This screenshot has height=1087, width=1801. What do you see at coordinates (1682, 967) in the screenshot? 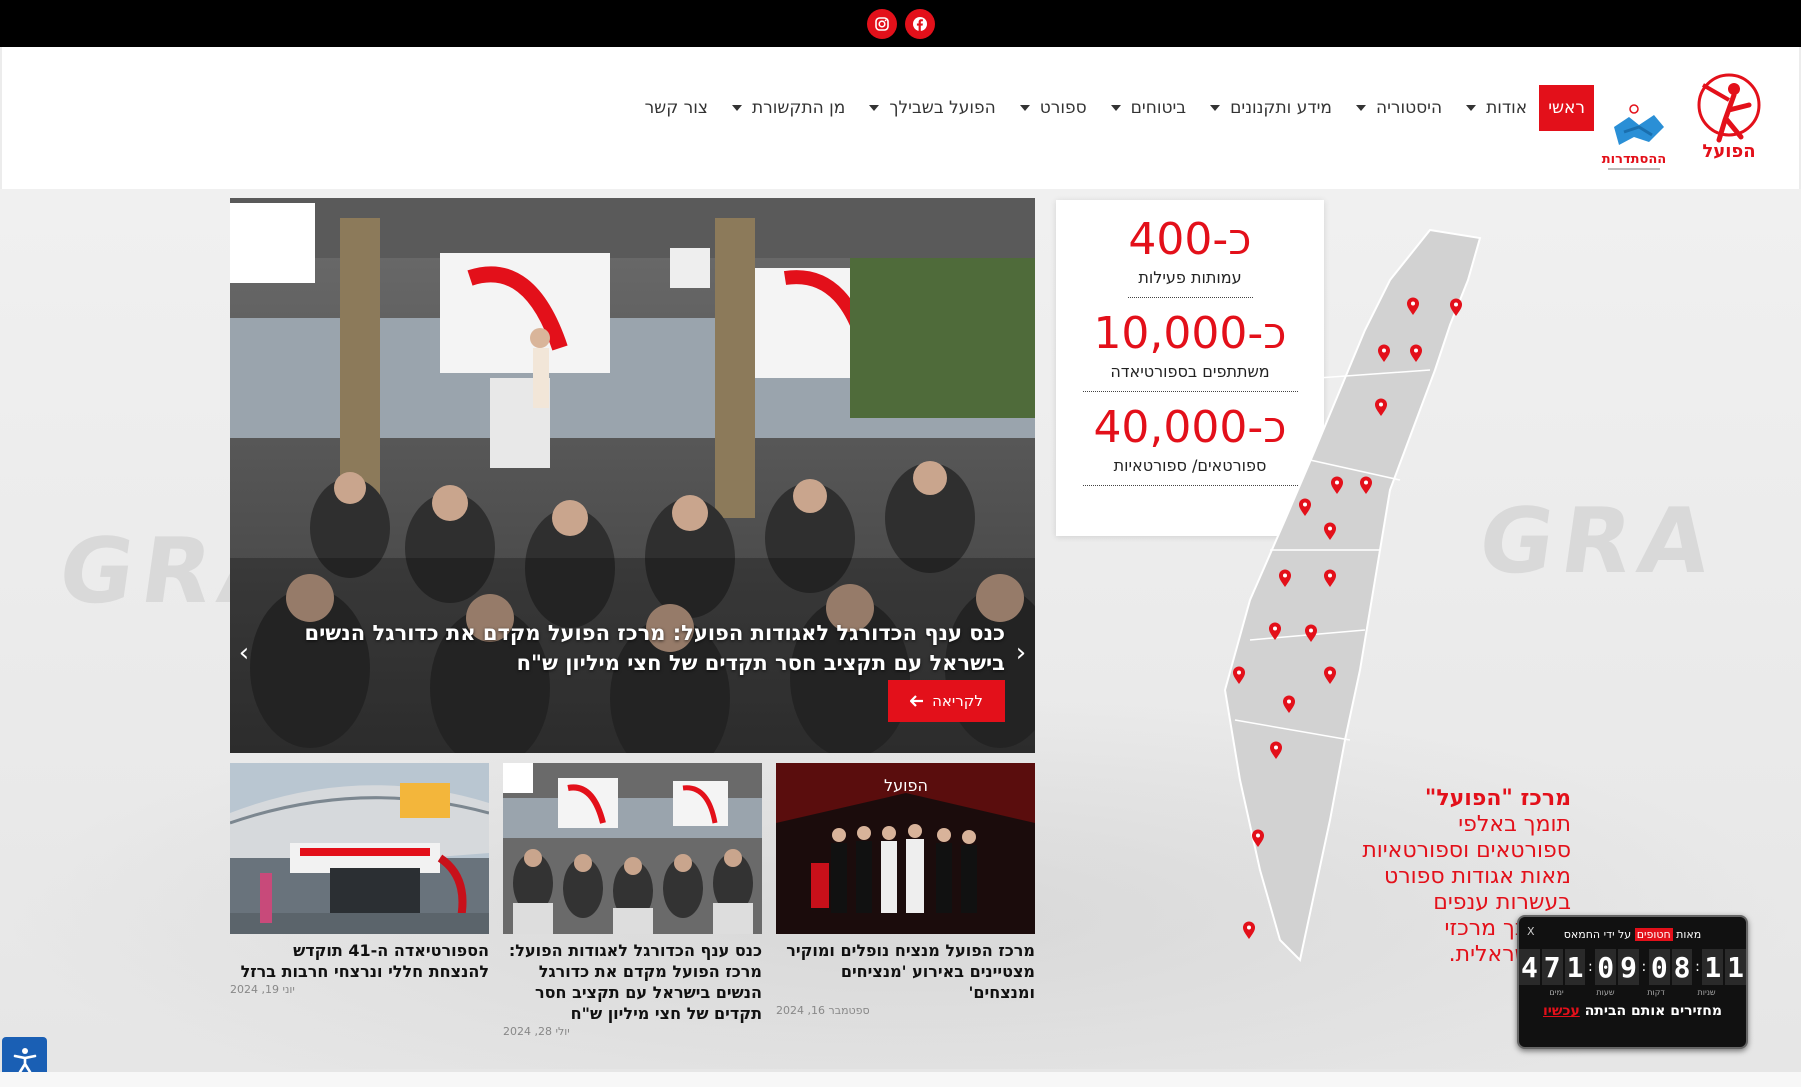
I see `countdown-digit: 8` at bounding box center [1682, 967].